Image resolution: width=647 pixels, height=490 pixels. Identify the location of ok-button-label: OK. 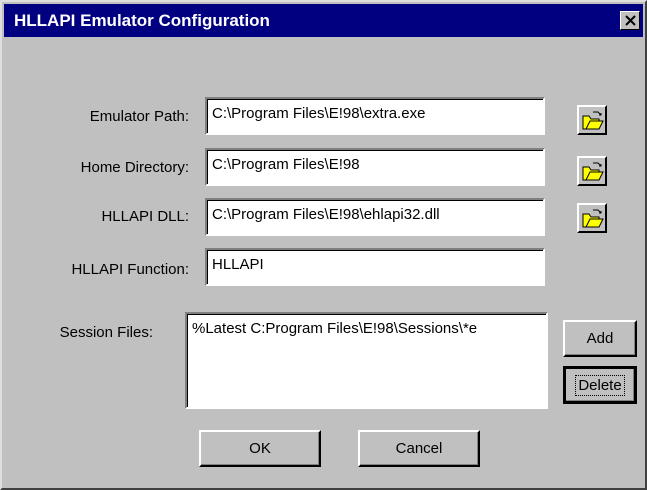
(260, 448).